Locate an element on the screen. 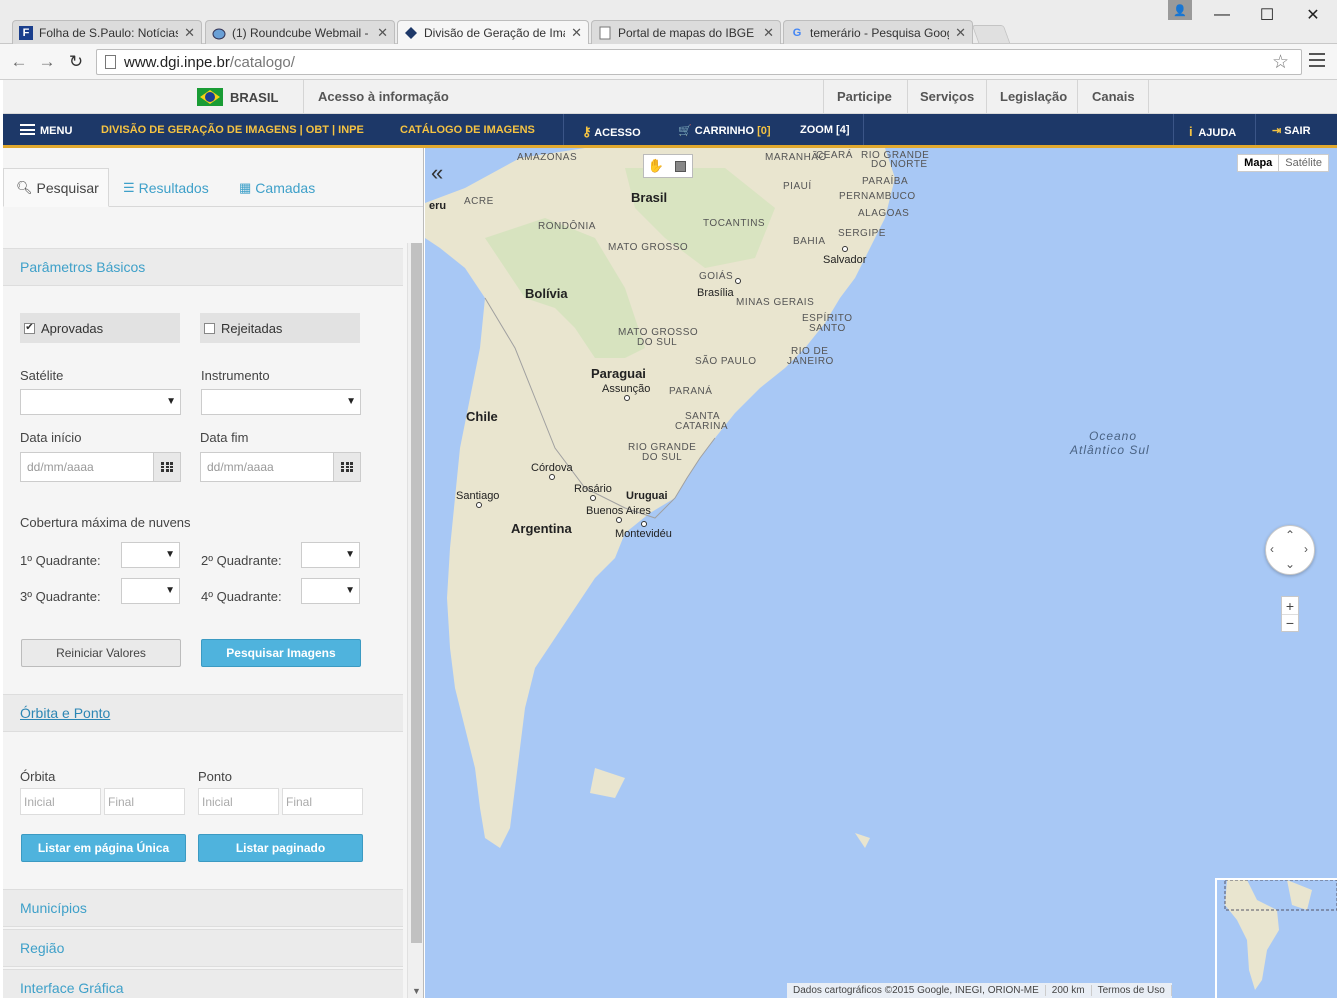 Image resolution: width=1337 pixels, height=1003 pixels. tab-pesquisar: 🔍︎ Pesquisar is located at coordinates (56, 187).